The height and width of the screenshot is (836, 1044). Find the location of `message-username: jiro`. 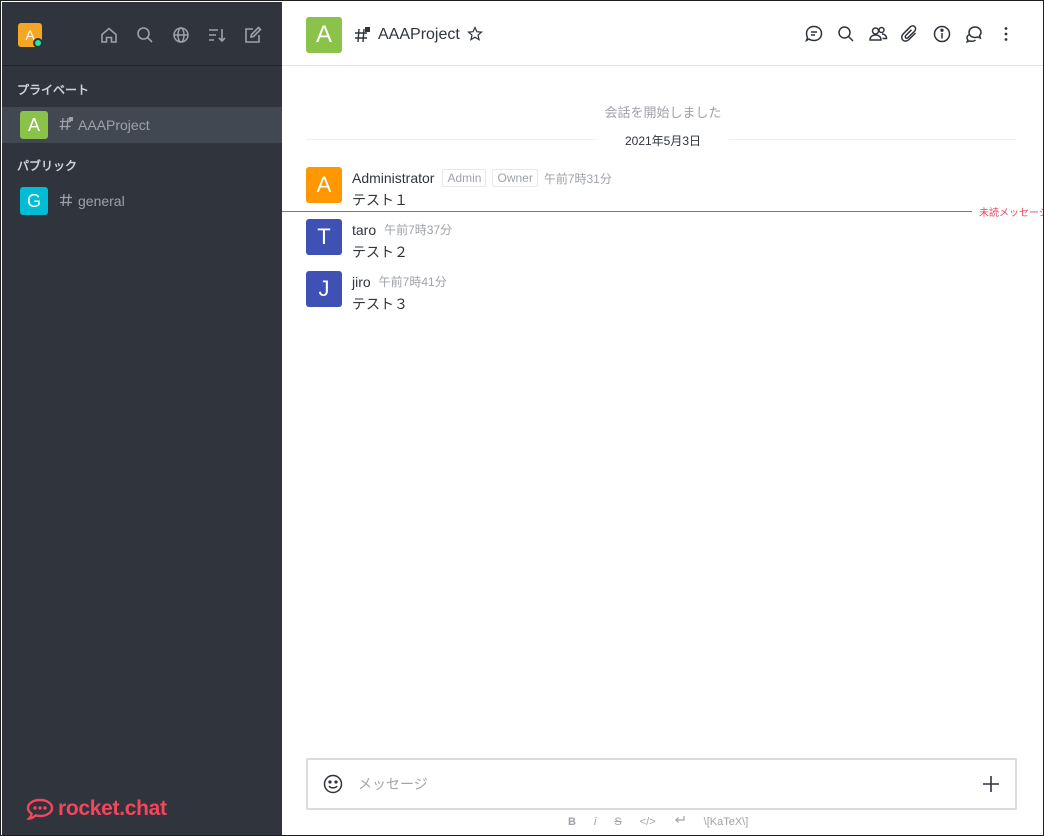

message-username: jiro is located at coordinates (361, 282).